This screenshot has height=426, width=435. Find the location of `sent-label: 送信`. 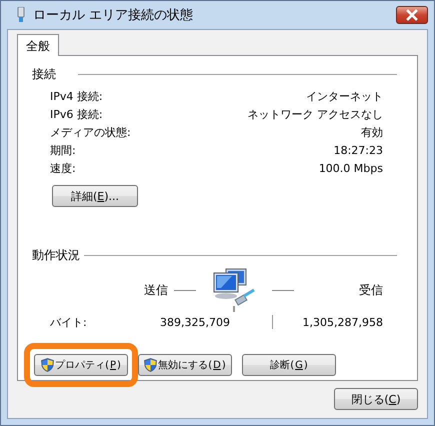

sent-label: 送信 is located at coordinates (156, 290).